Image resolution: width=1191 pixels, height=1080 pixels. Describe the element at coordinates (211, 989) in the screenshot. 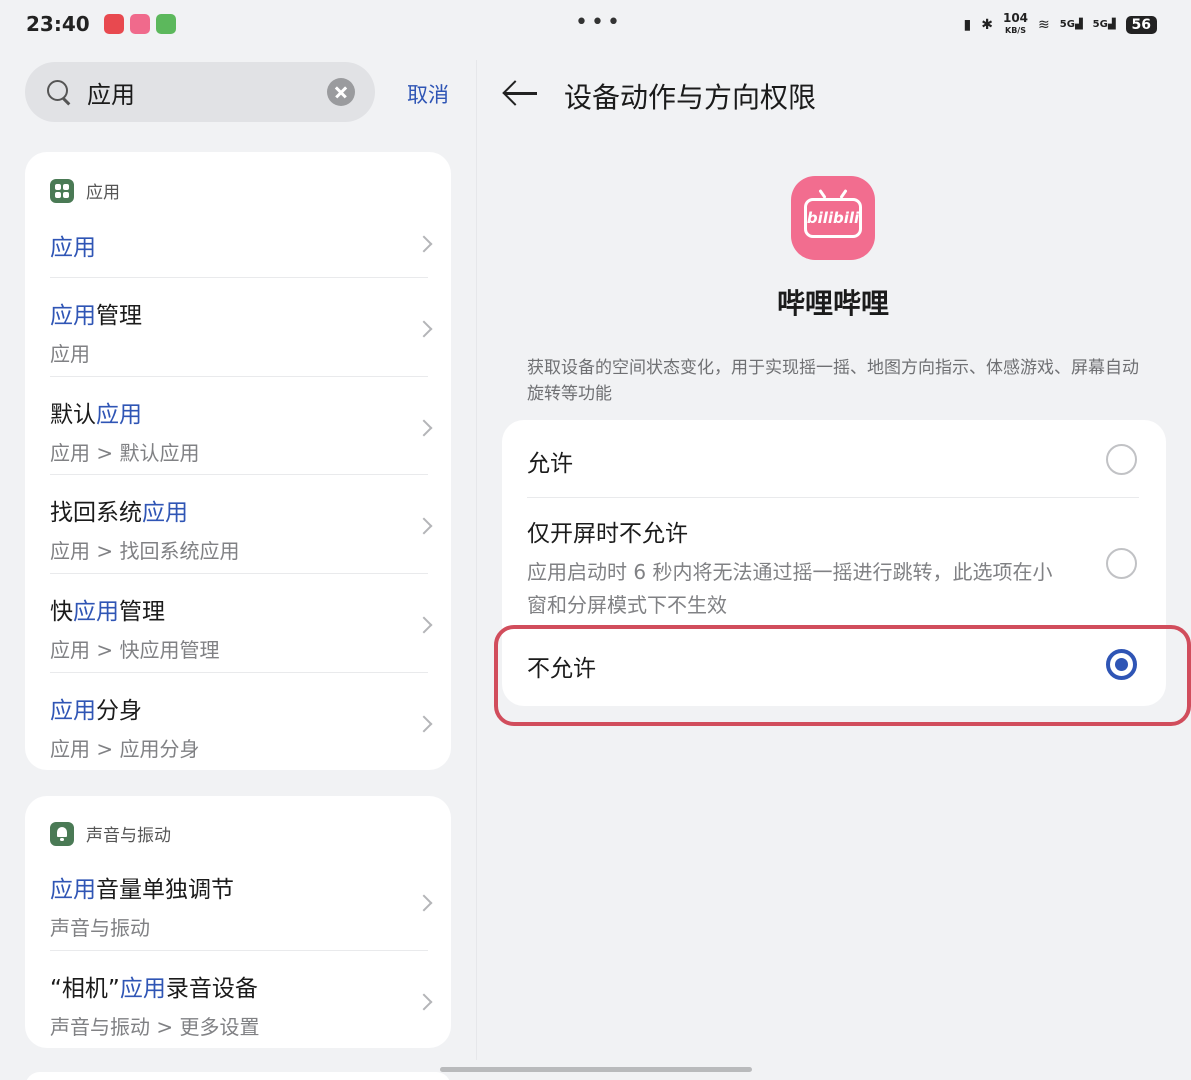

I see `title-rest: 录音设备` at that location.